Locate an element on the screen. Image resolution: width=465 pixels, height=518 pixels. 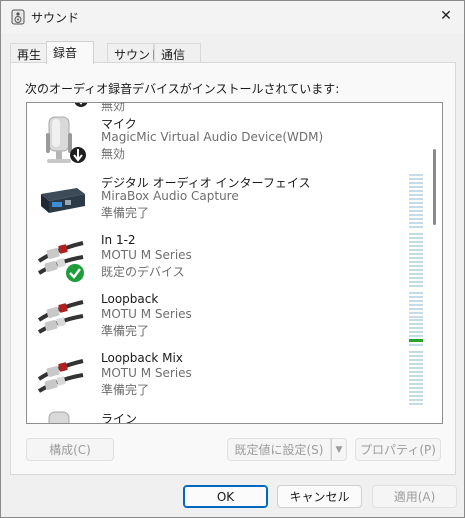
tab-recording: 録音 is located at coordinates (70, 52).